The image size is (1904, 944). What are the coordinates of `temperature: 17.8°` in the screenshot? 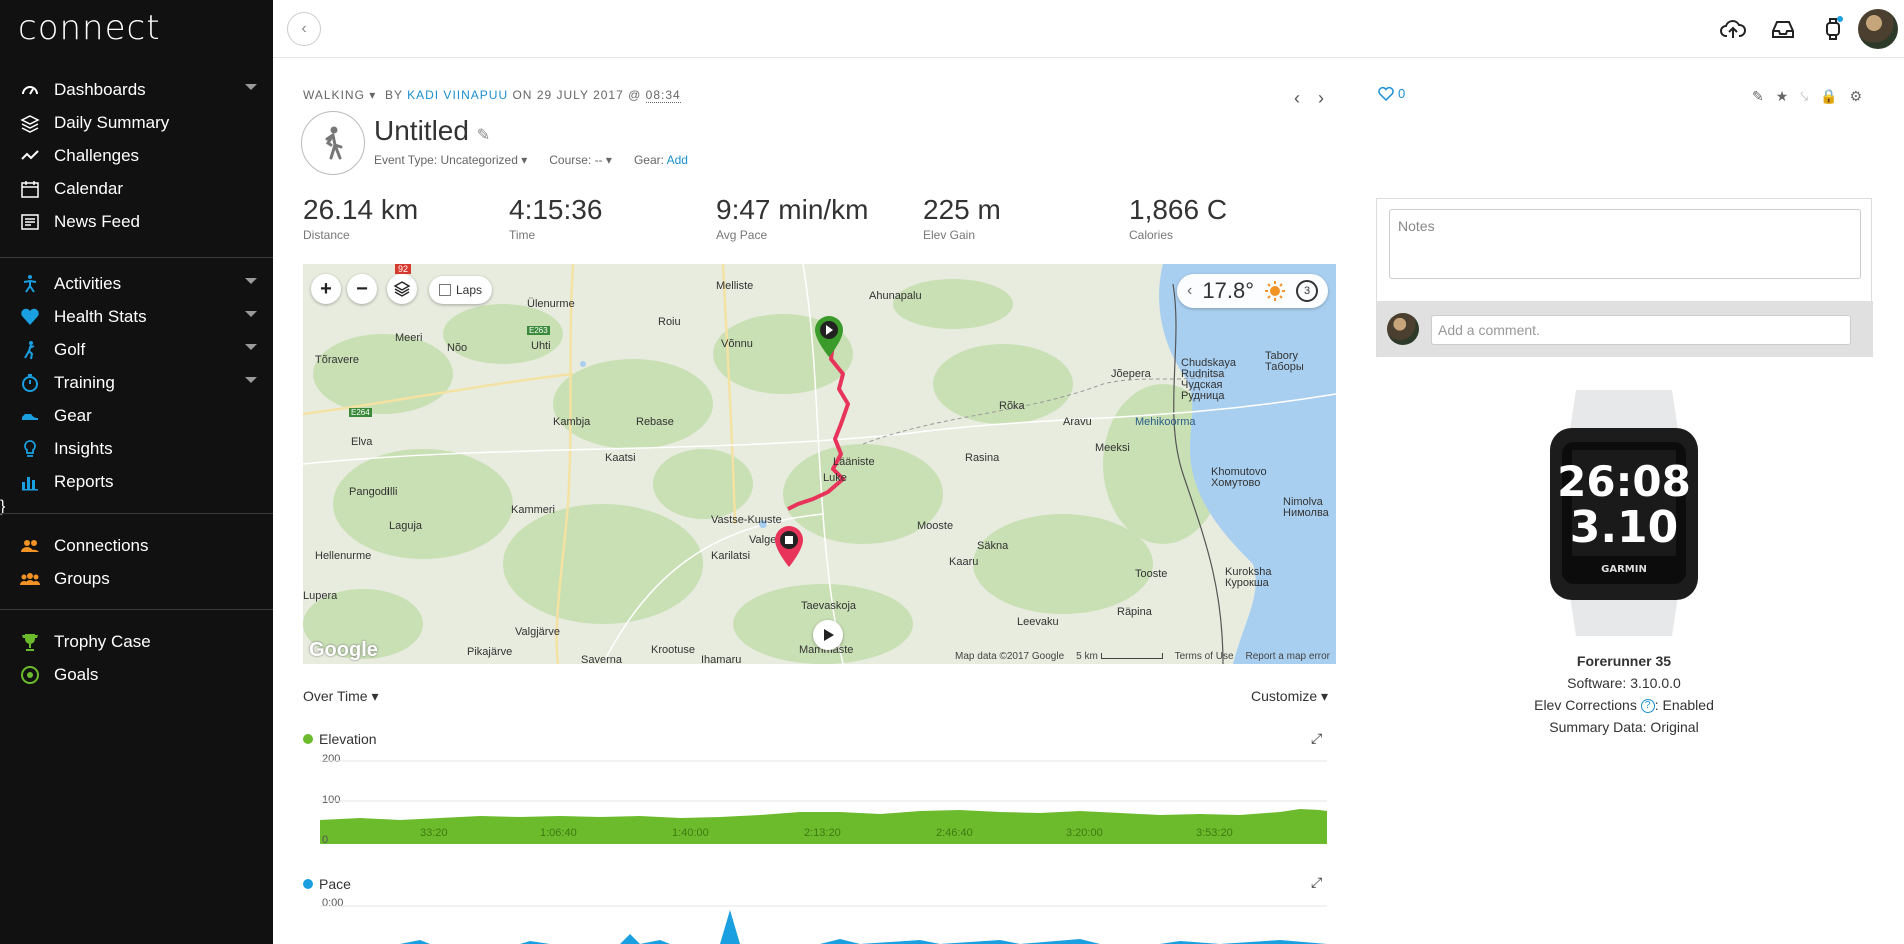 It's located at (1228, 290).